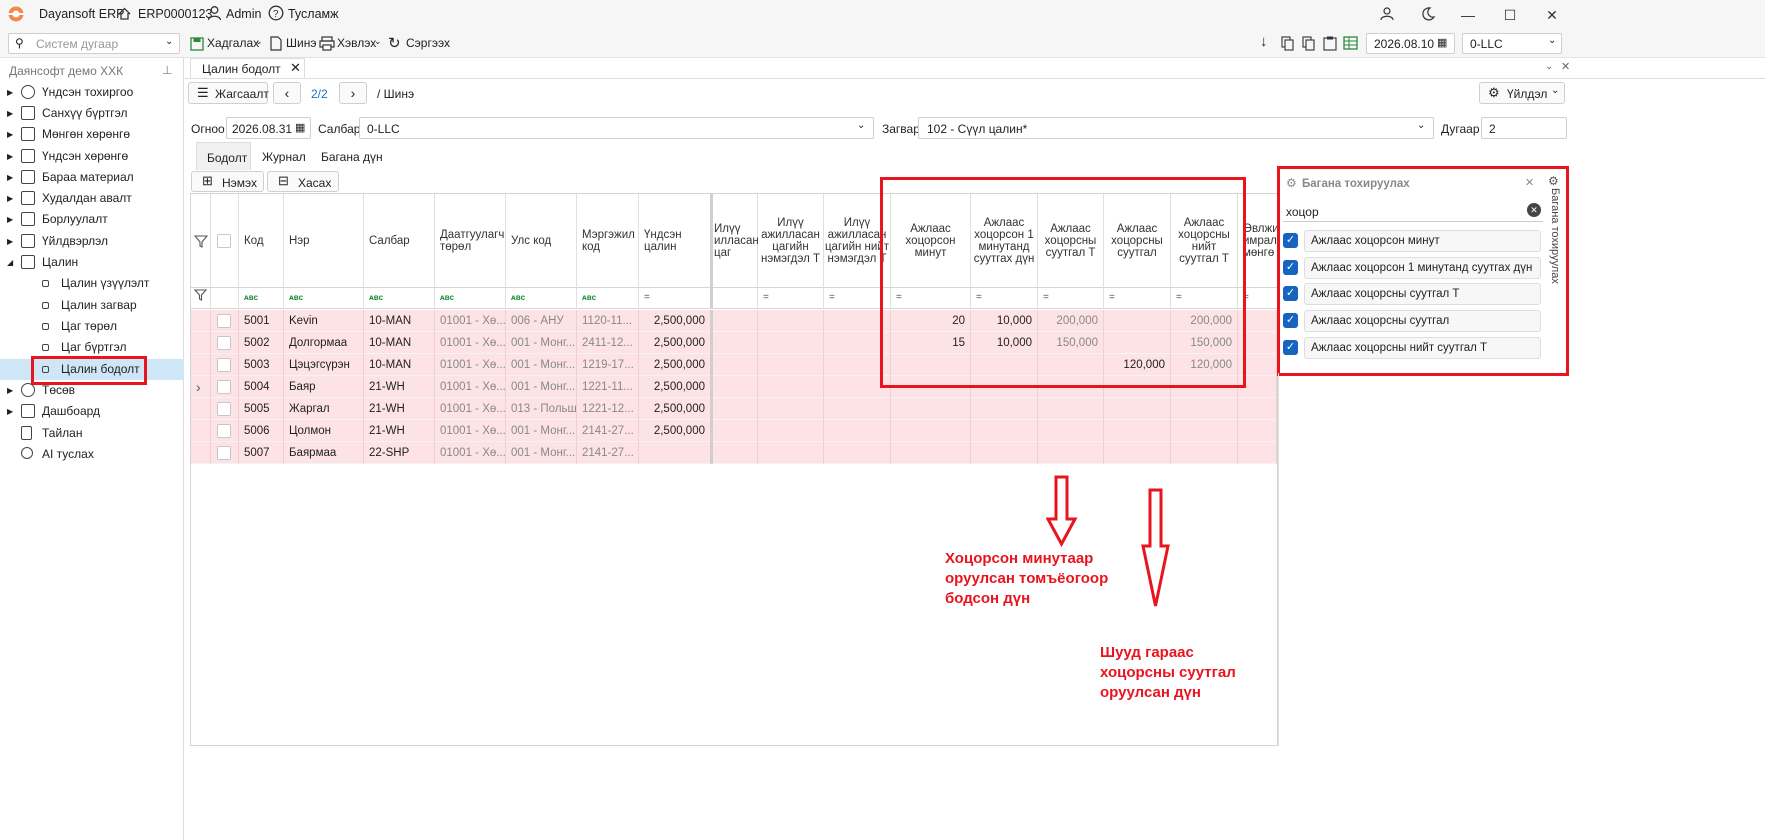 This screenshot has height=840, width=1765. Describe the element at coordinates (261, 241) in the screenshot. I see `col-code: Код` at that location.